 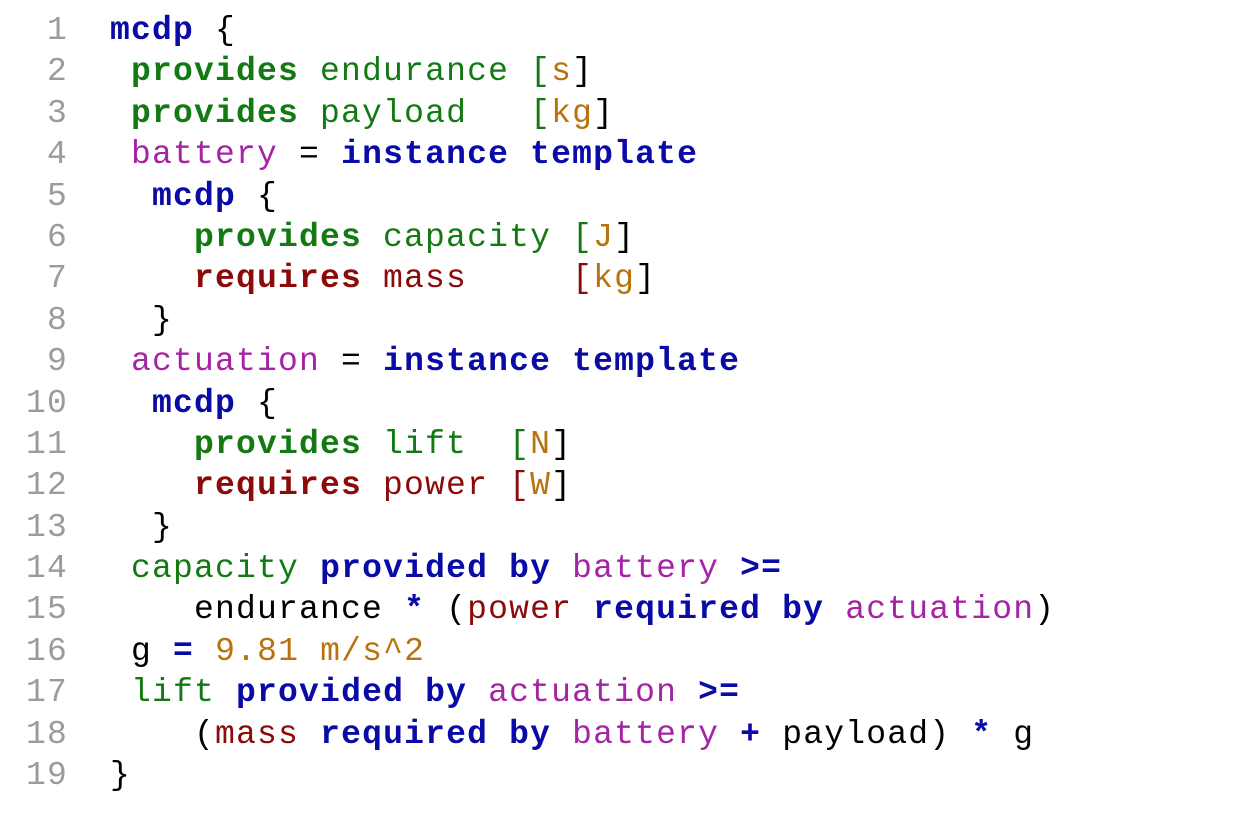 What do you see at coordinates (46, 403) in the screenshot?
I see `line-number: 10` at bounding box center [46, 403].